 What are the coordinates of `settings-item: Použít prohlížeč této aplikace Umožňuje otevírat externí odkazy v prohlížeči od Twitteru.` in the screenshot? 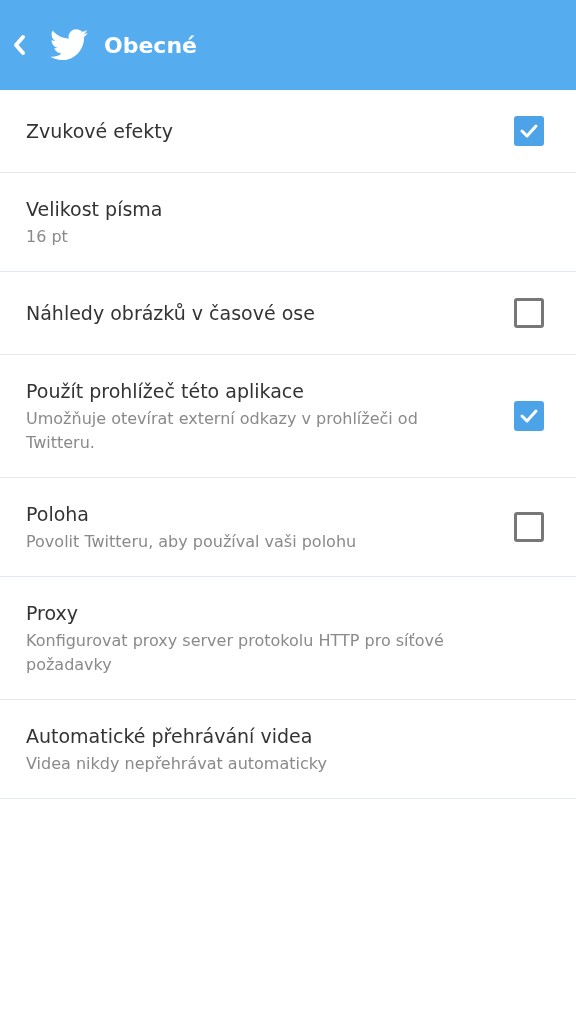 It's located at (288, 416).